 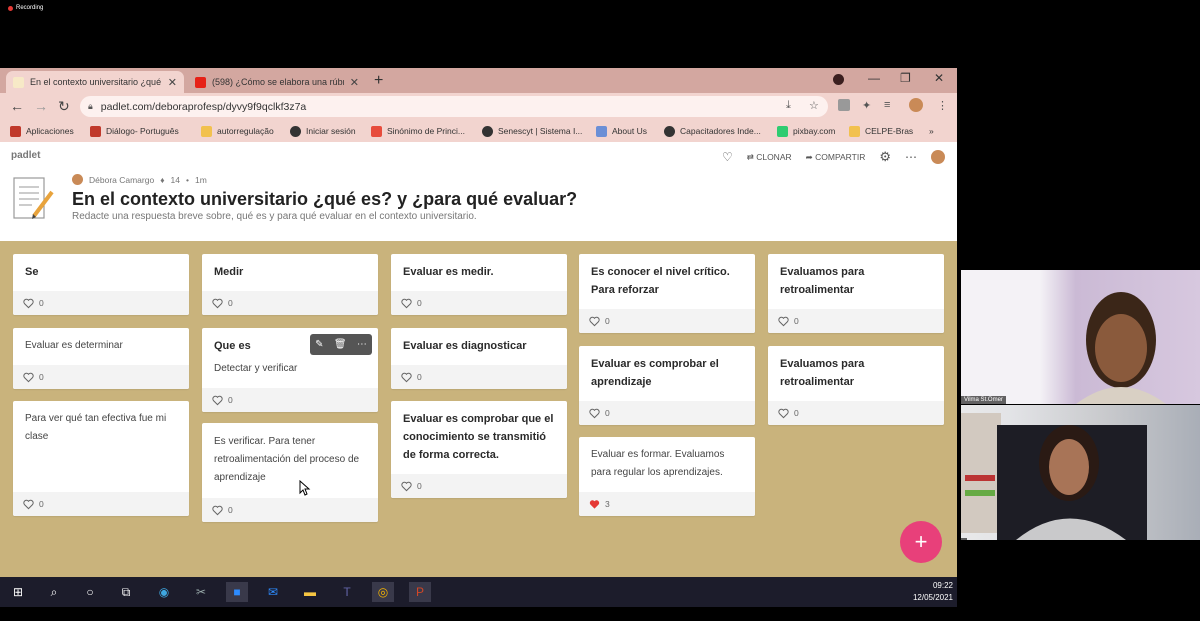 I want to click on bookmark-dialogo: Diálogo- Português, so click(x=145, y=131).